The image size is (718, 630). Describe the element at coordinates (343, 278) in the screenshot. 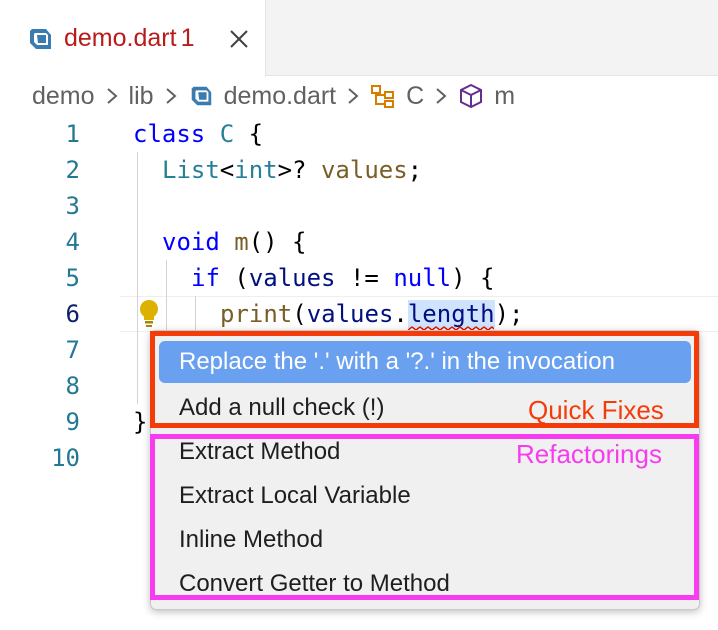

I see `code-line-5: if (values != null) {` at that location.